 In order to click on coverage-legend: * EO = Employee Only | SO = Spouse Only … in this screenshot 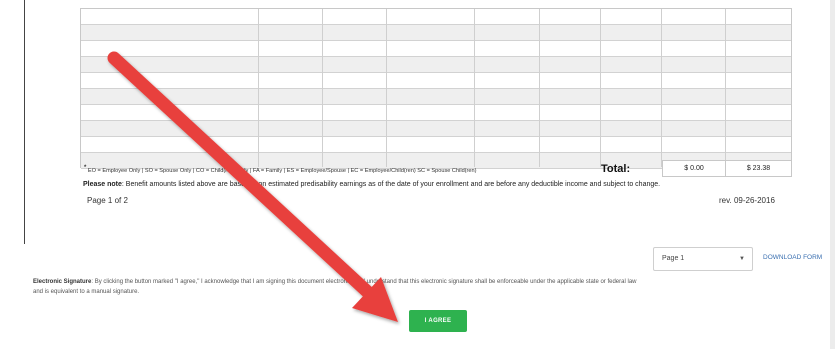, I will do `click(280, 169)`.